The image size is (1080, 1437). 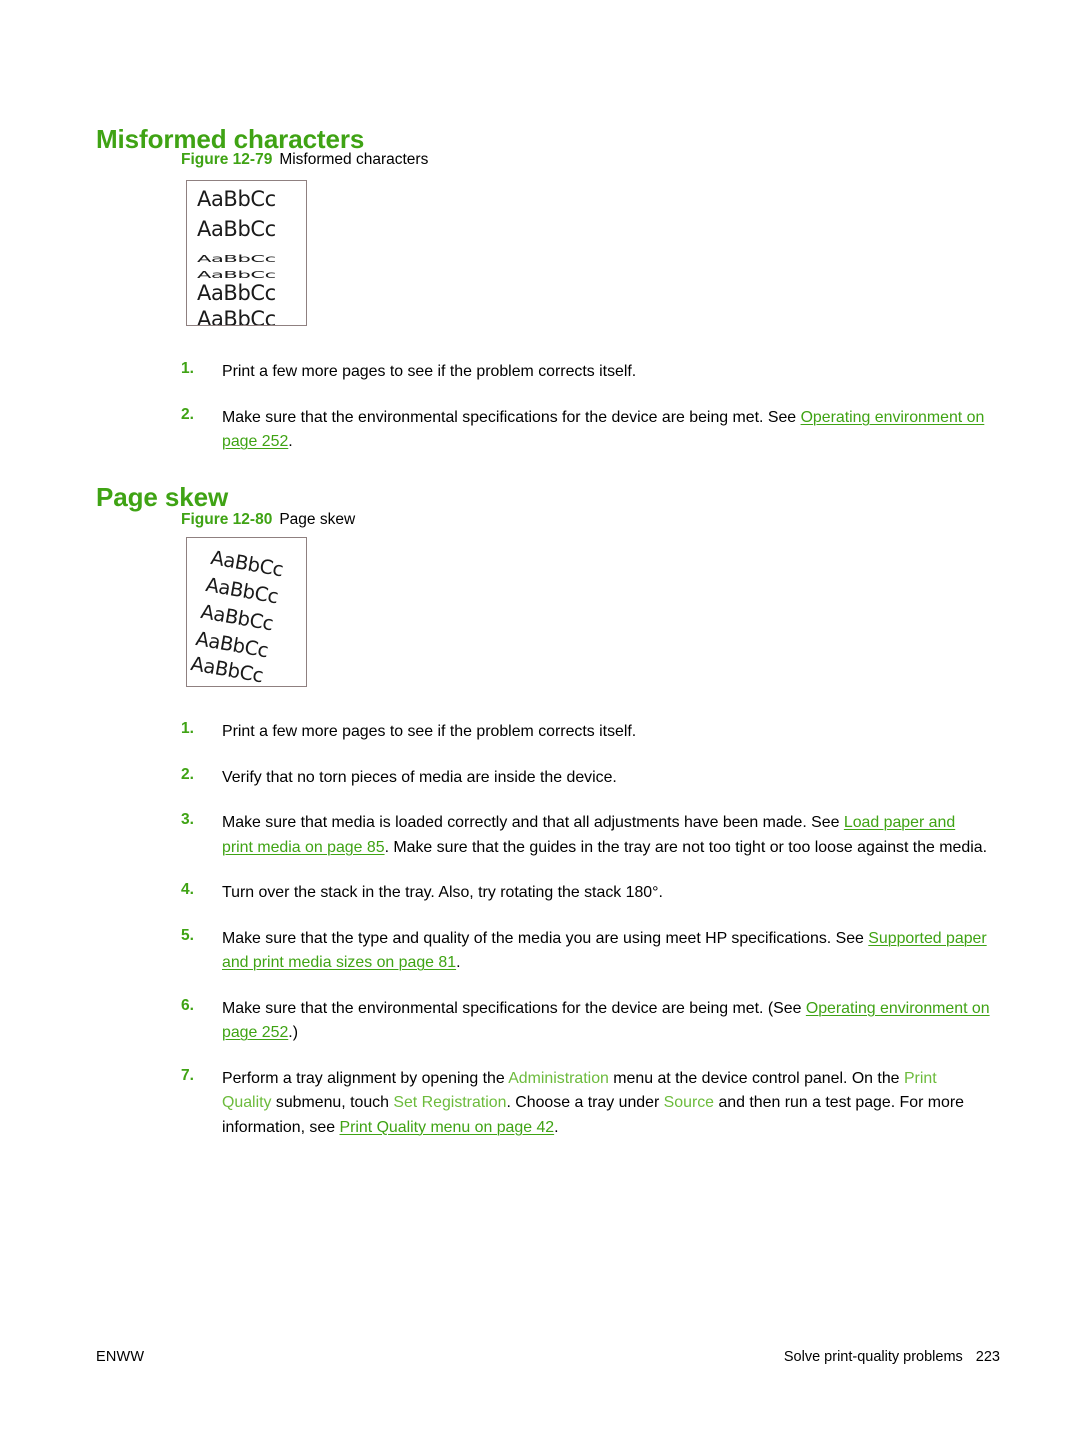 What do you see at coordinates (187, 935) in the screenshot?
I see `list-item-number: 5.` at bounding box center [187, 935].